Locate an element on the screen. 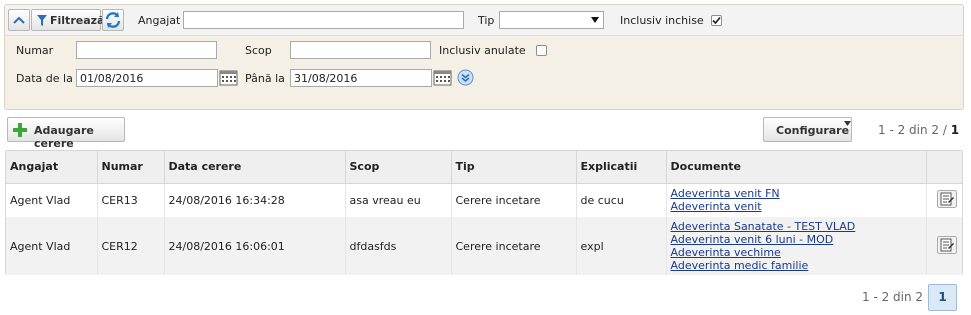 This screenshot has height=315, width=971. angajat-input is located at coordinates (323, 20).